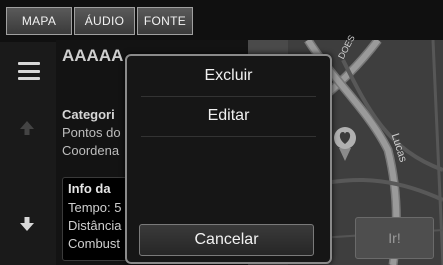 The image size is (443, 265). What do you see at coordinates (345, 144) in the screenshot?
I see `heart-pin-icon` at bounding box center [345, 144].